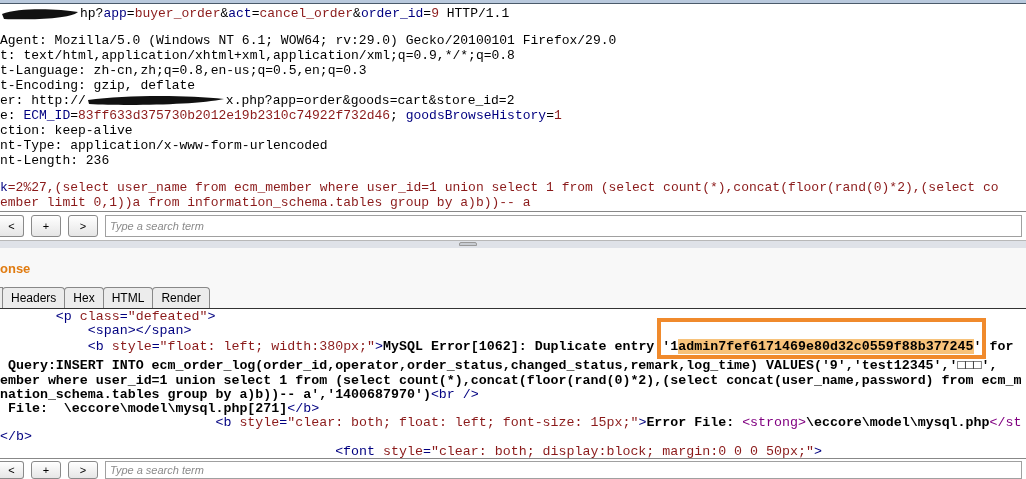 The width and height of the screenshot is (1026, 479). What do you see at coordinates (177, 14) in the screenshot?
I see `code-text: buyer_order` at bounding box center [177, 14].